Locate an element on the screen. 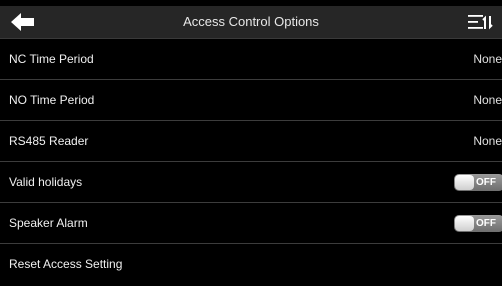  sort-button is located at coordinates (481, 22).